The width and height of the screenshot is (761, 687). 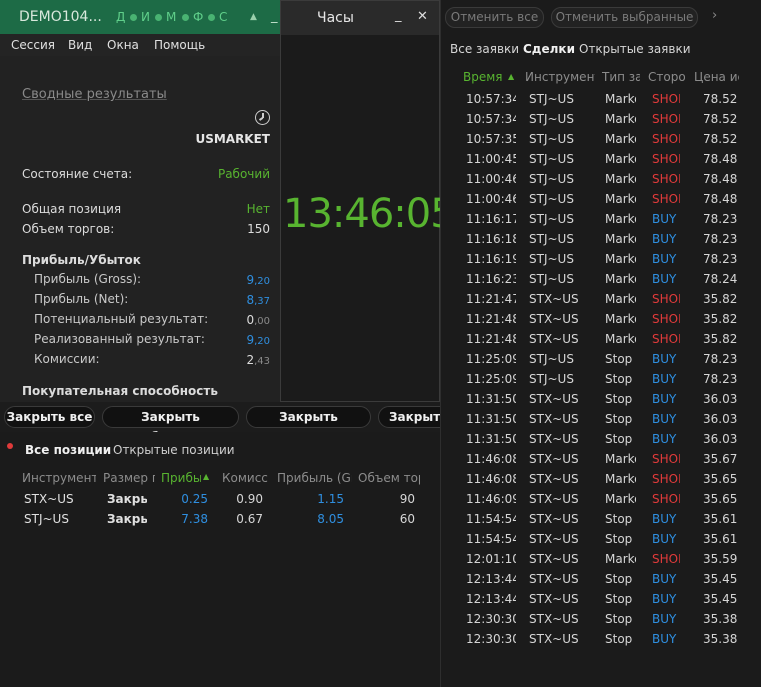 What do you see at coordinates (258, 280) in the screenshot?
I see `gross-profit-value: 9,20` at bounding box center [258, 280].